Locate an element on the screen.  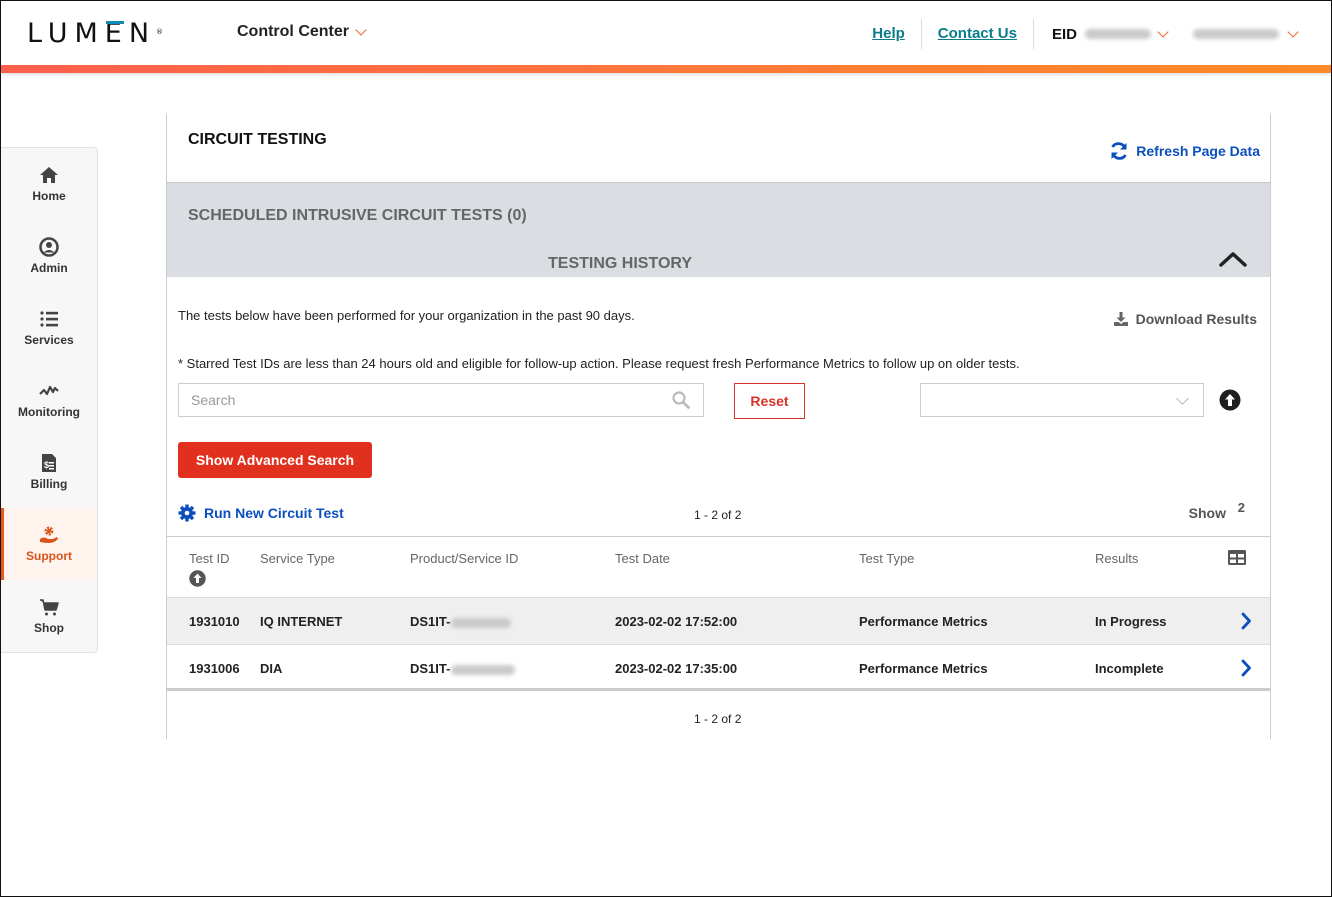
sidebar-item-services: Services is located at coordinates (49, 328).